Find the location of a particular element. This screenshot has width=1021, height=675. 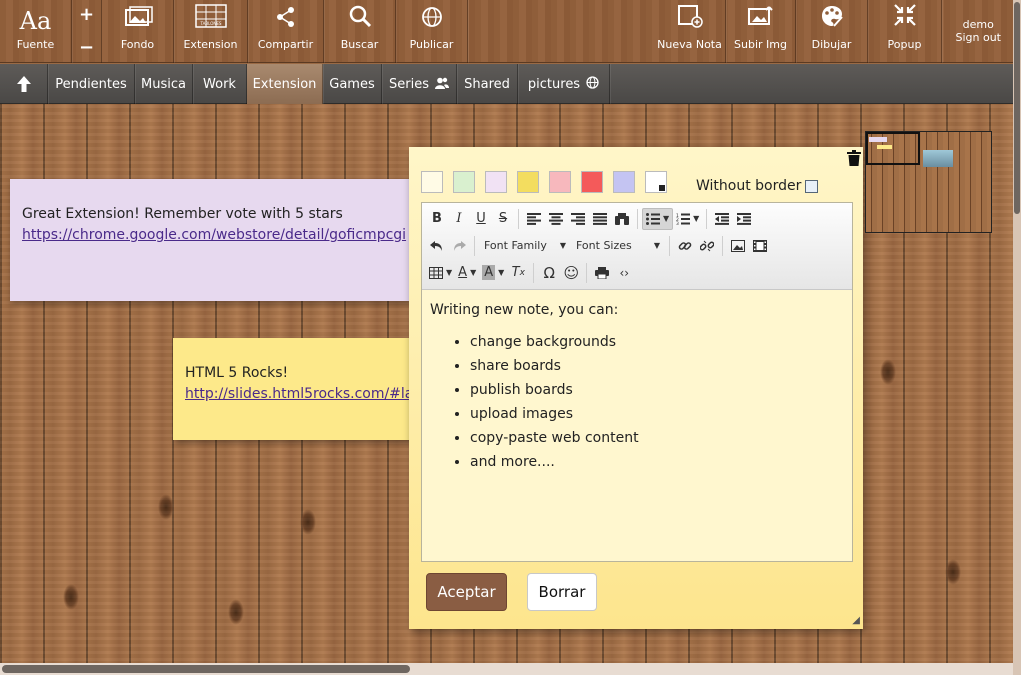

tab-series: Series is located at coordinates (419, 84).